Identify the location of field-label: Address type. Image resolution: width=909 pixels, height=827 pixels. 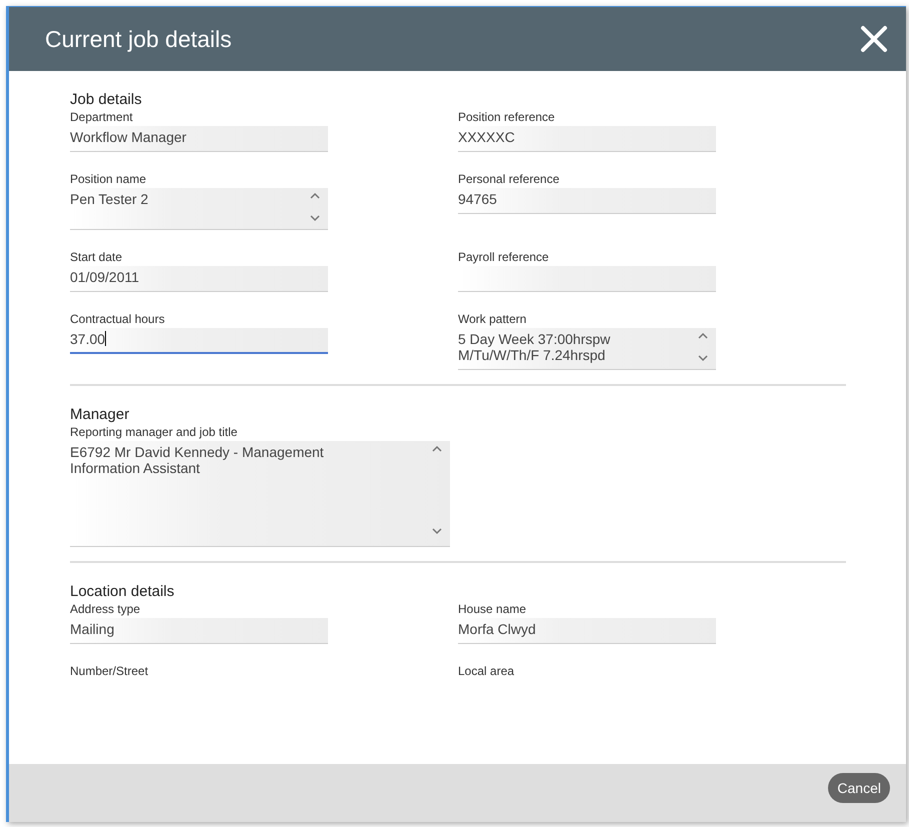
(106, 609).